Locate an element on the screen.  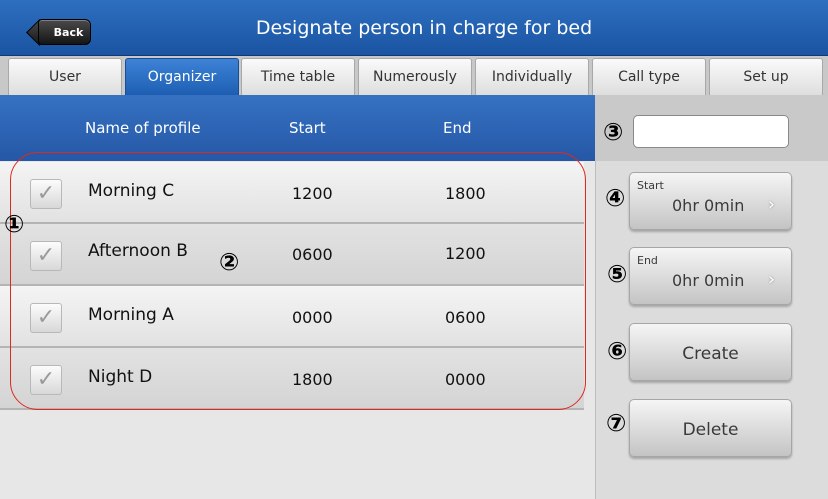
tab-call-type: Call type is located at coordinates (649, 76).